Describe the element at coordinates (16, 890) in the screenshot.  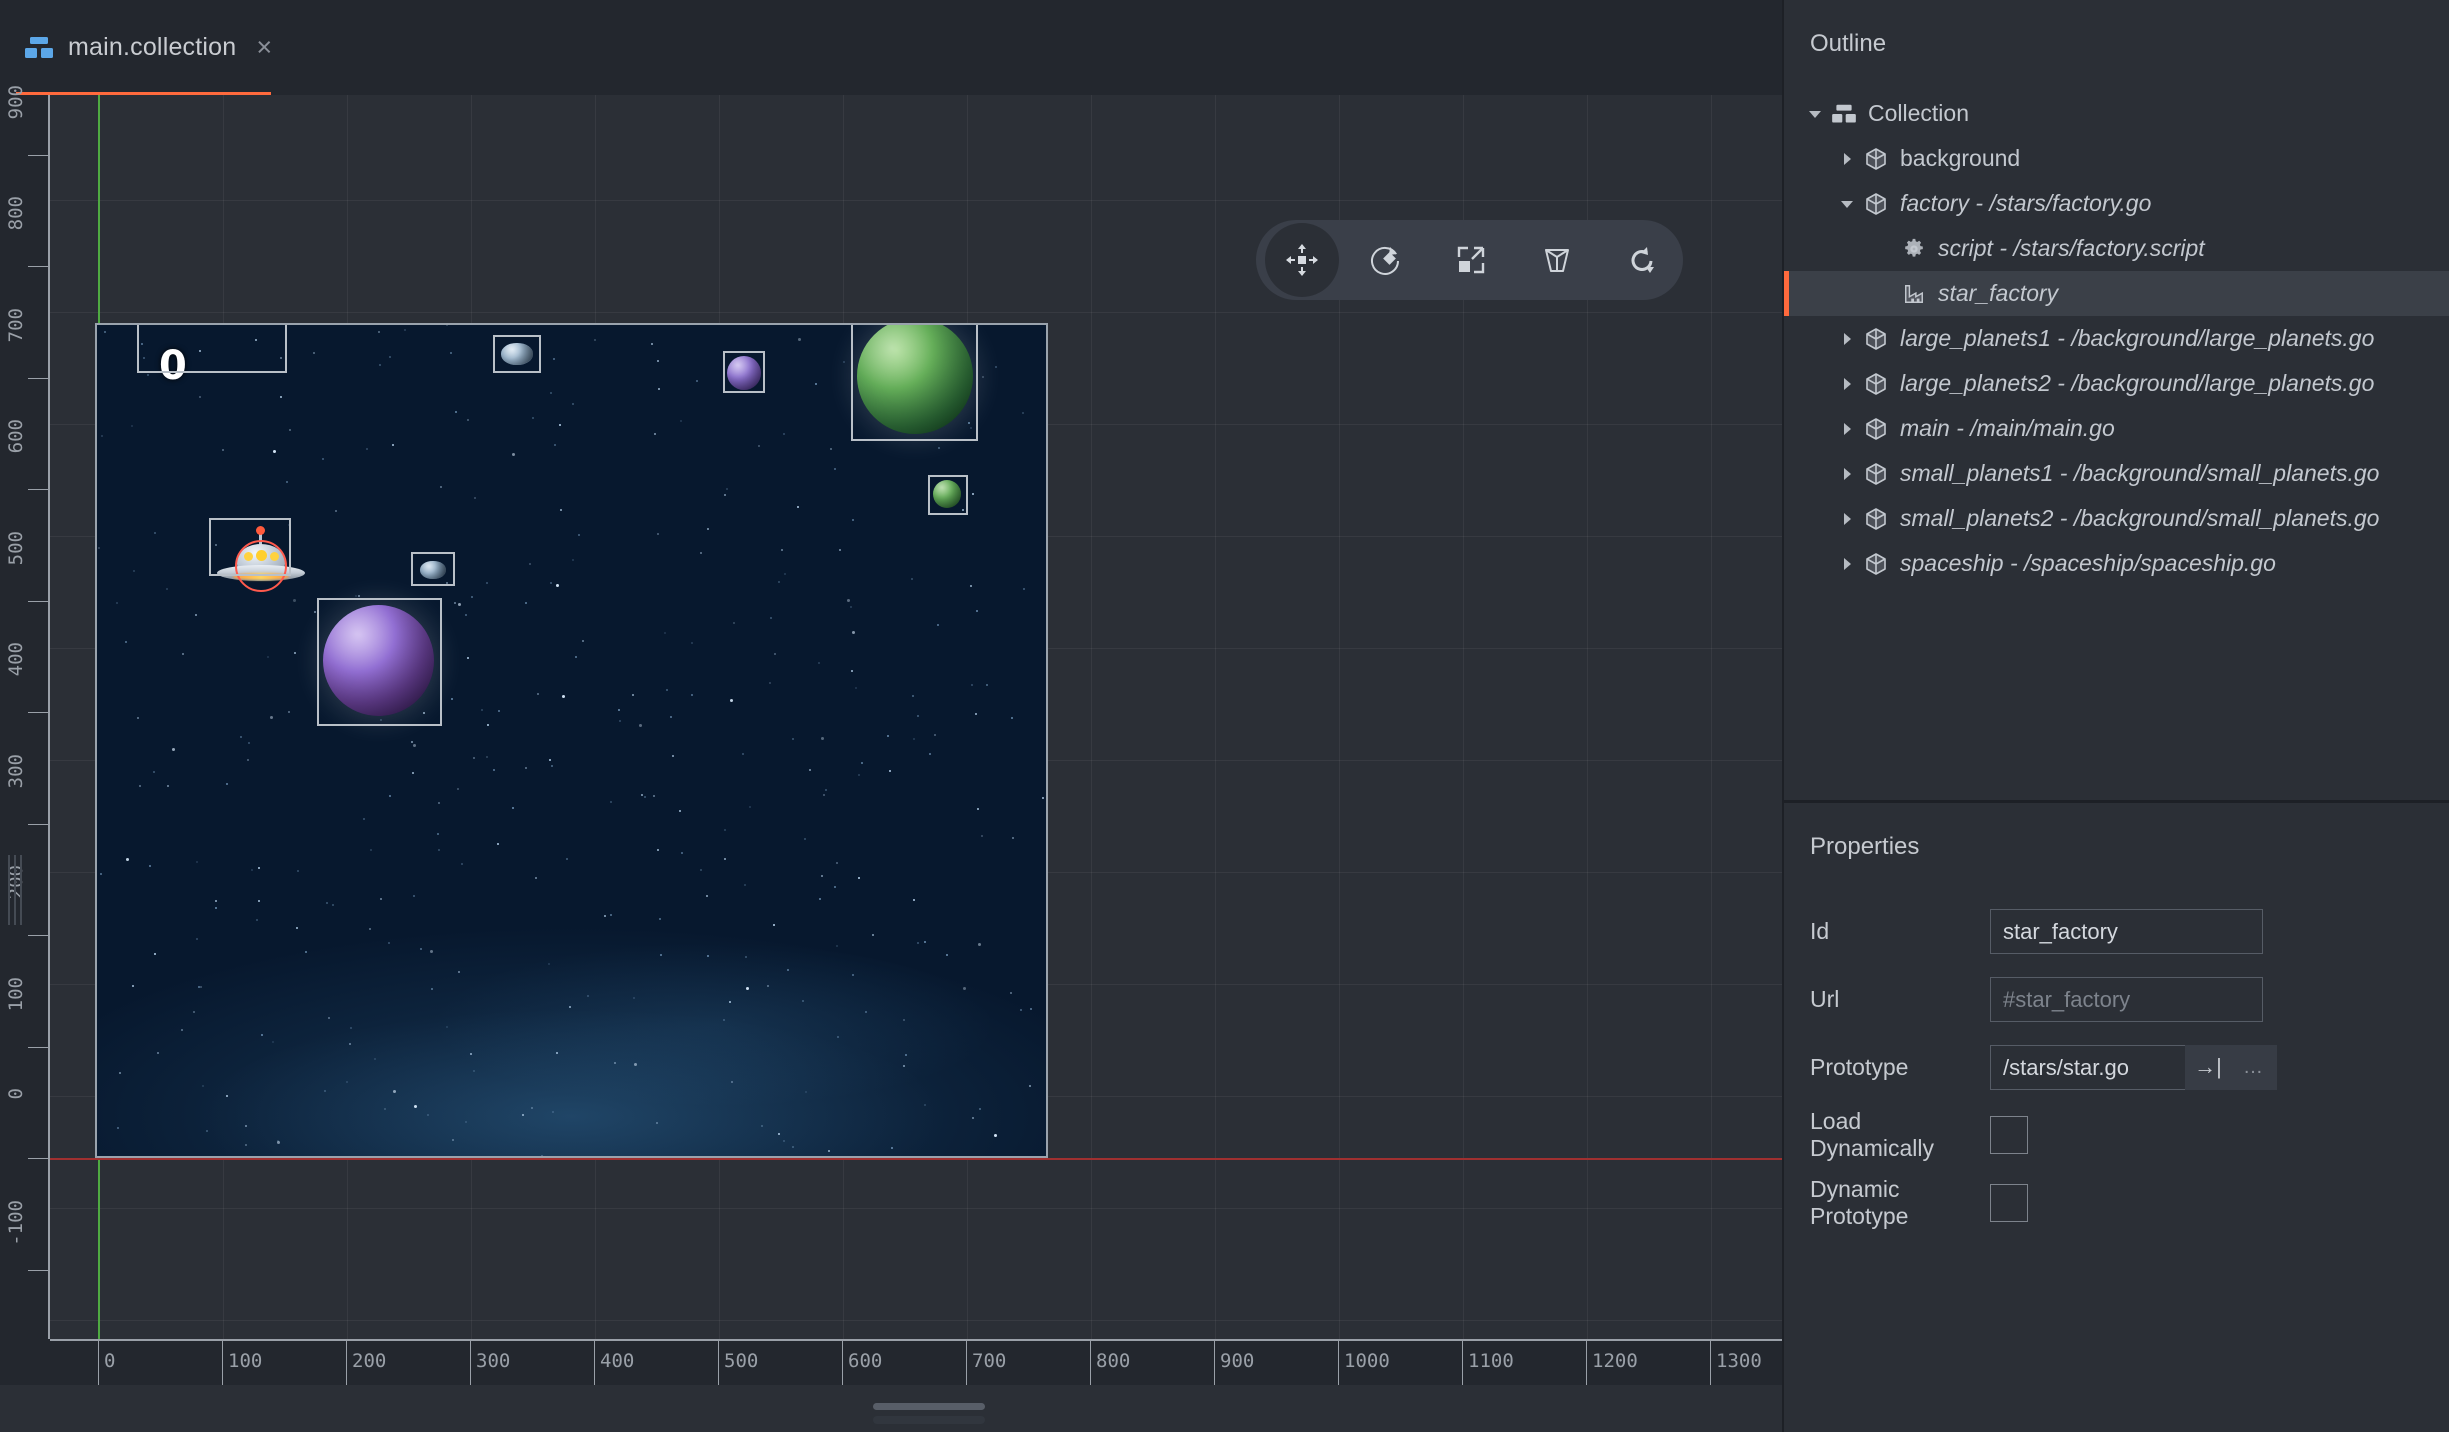
I see `vertical-scroll-grip` at that location.